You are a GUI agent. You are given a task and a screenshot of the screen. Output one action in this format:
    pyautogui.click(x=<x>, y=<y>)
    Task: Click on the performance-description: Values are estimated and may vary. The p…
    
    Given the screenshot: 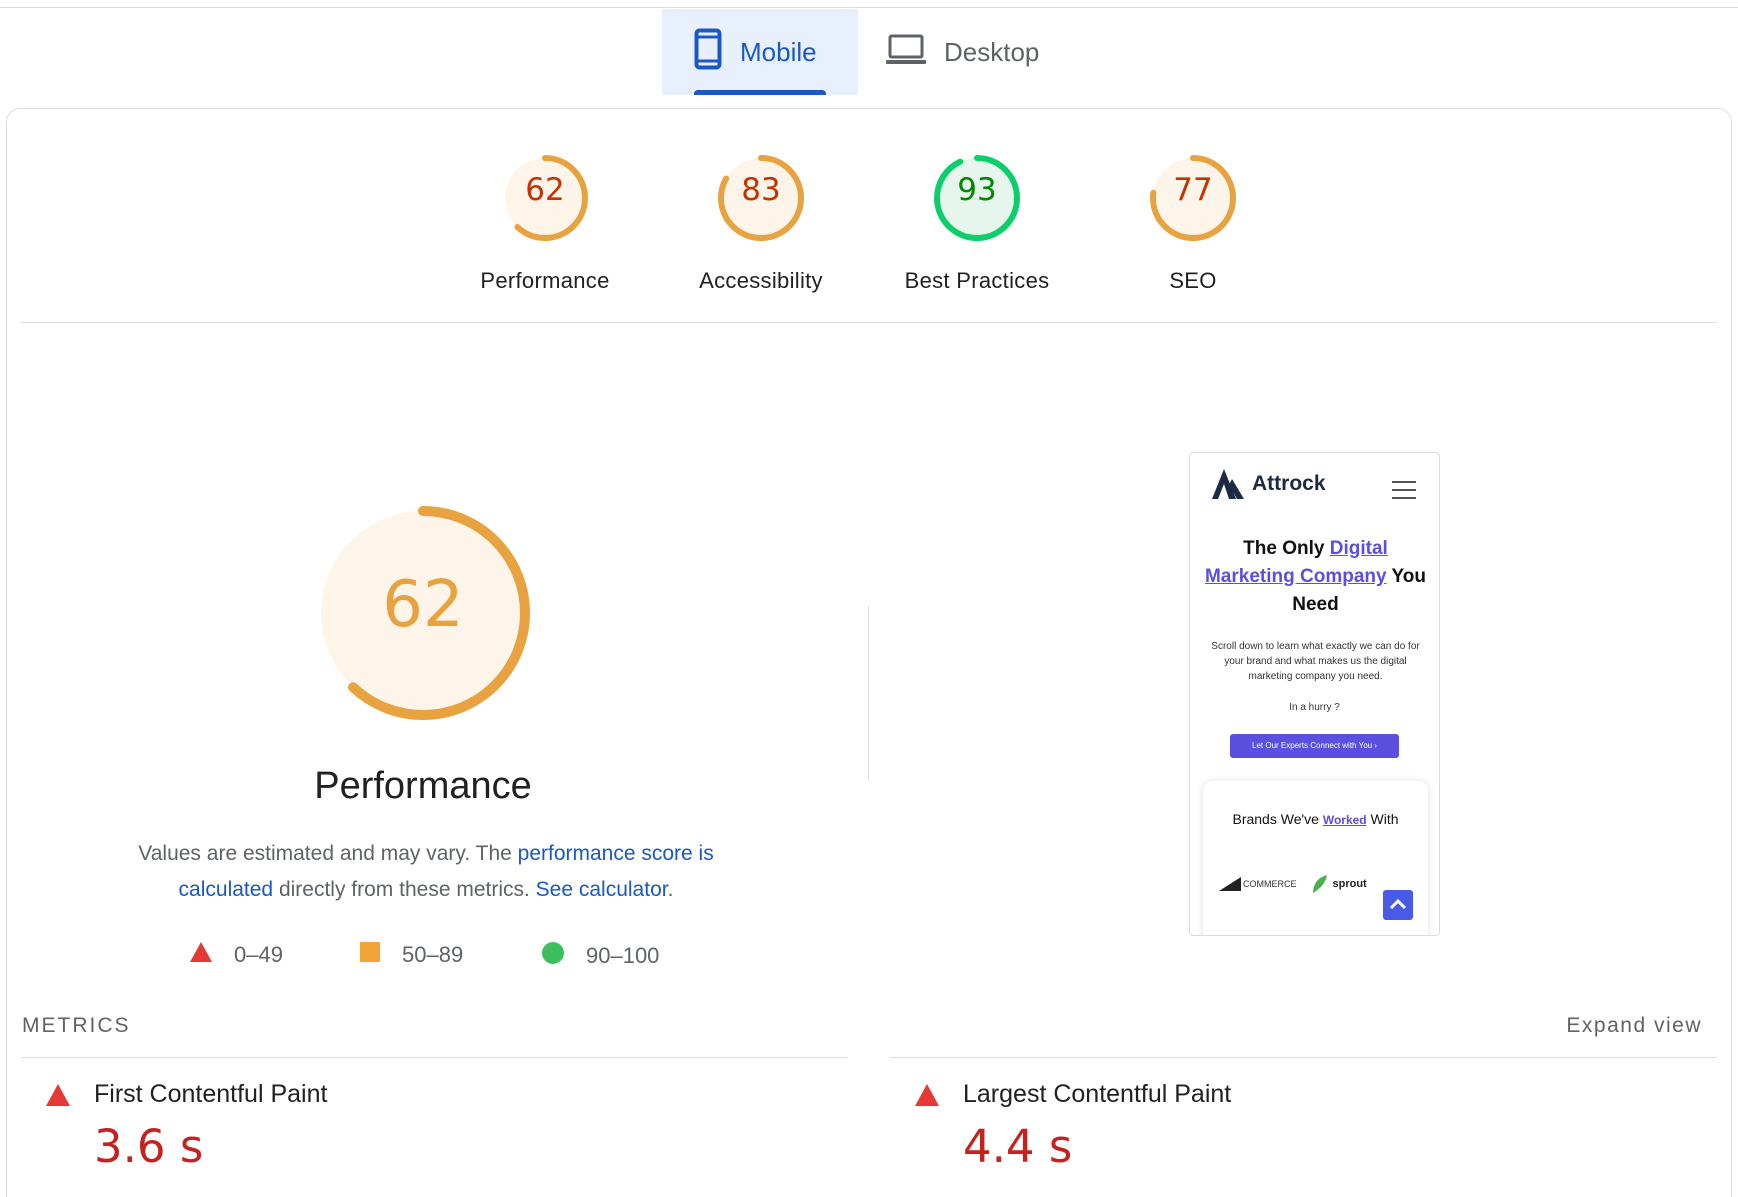 What is the action you would take?
    pyautogui.click(x=426, y=872)
    